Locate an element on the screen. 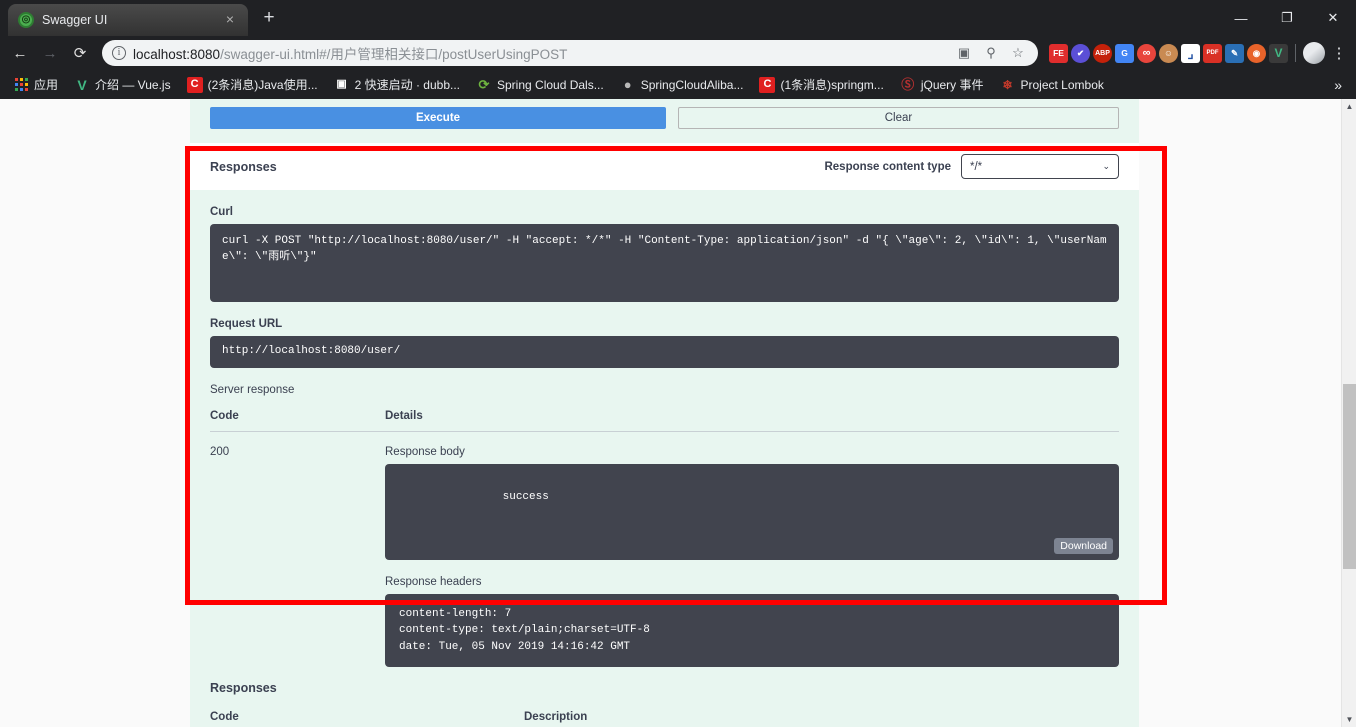 Image resolution: width=1356 pixels, height=727 pixels. page-scrollbar: ▲ ▼ is located at coordinates (1348, 413).